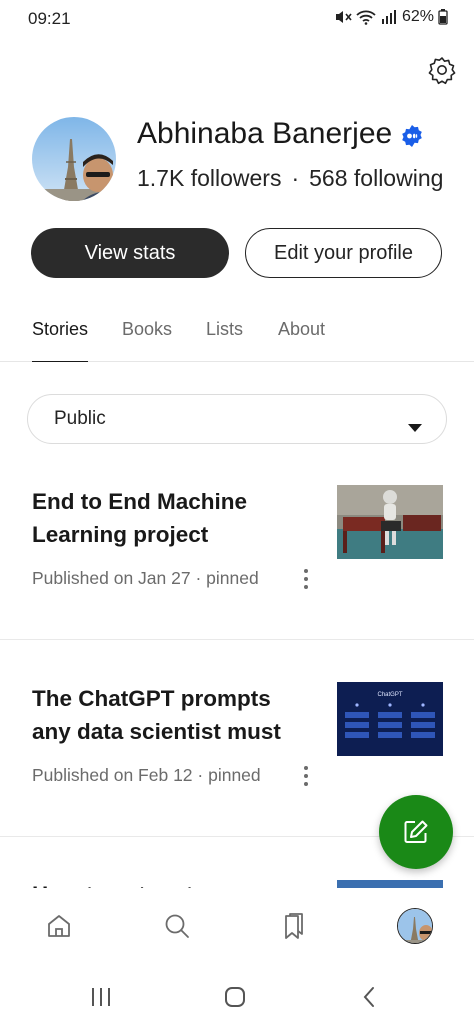 The width and height of the screenshot is (474, 1027). What do you see at coordinates (172, 518) in the screenshot?
I see `story-title: End to End Machine Learning project` at bounding box center [172, 518].